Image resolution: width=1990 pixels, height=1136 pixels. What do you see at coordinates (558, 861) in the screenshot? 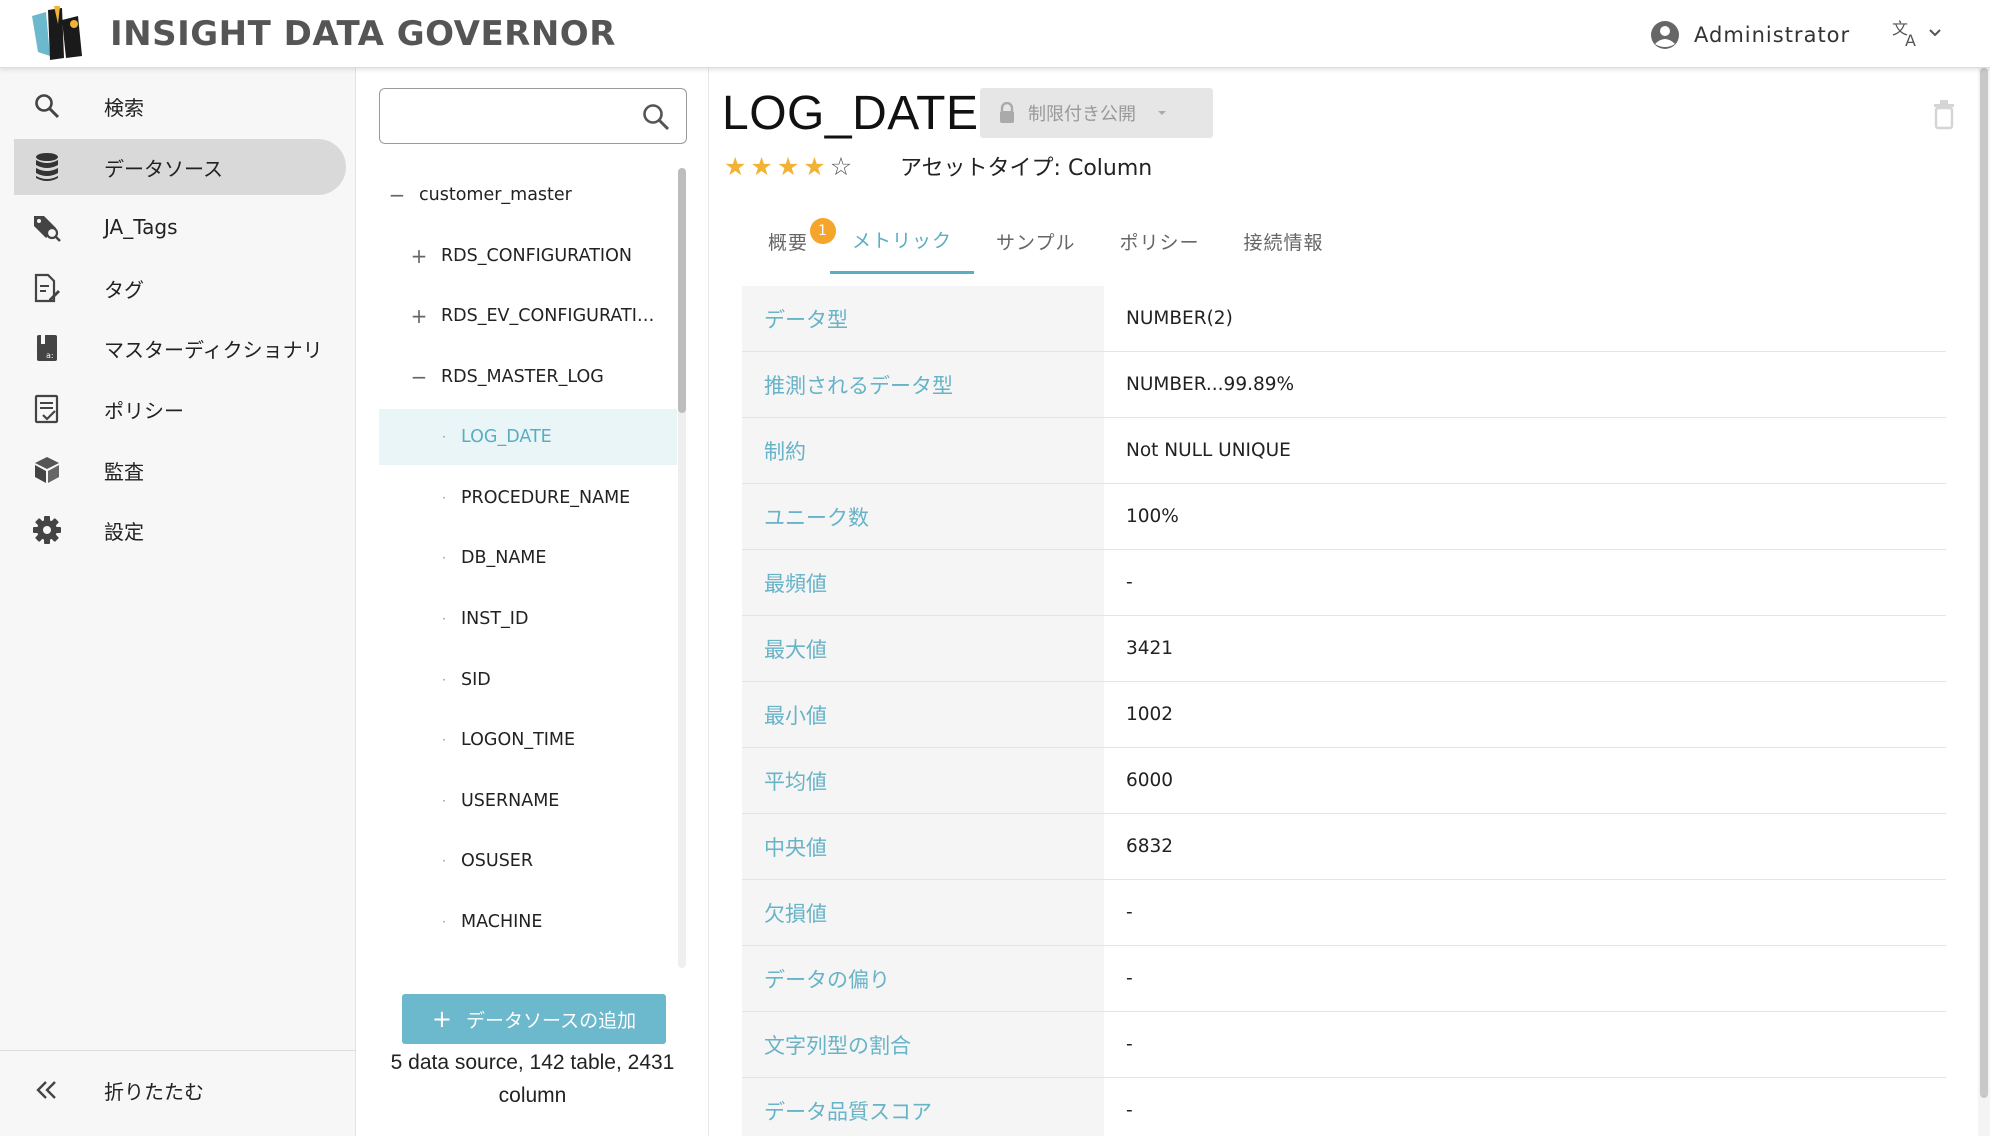
I see `tree-item-column: · OSUSER` at bounding box center [558, 861].